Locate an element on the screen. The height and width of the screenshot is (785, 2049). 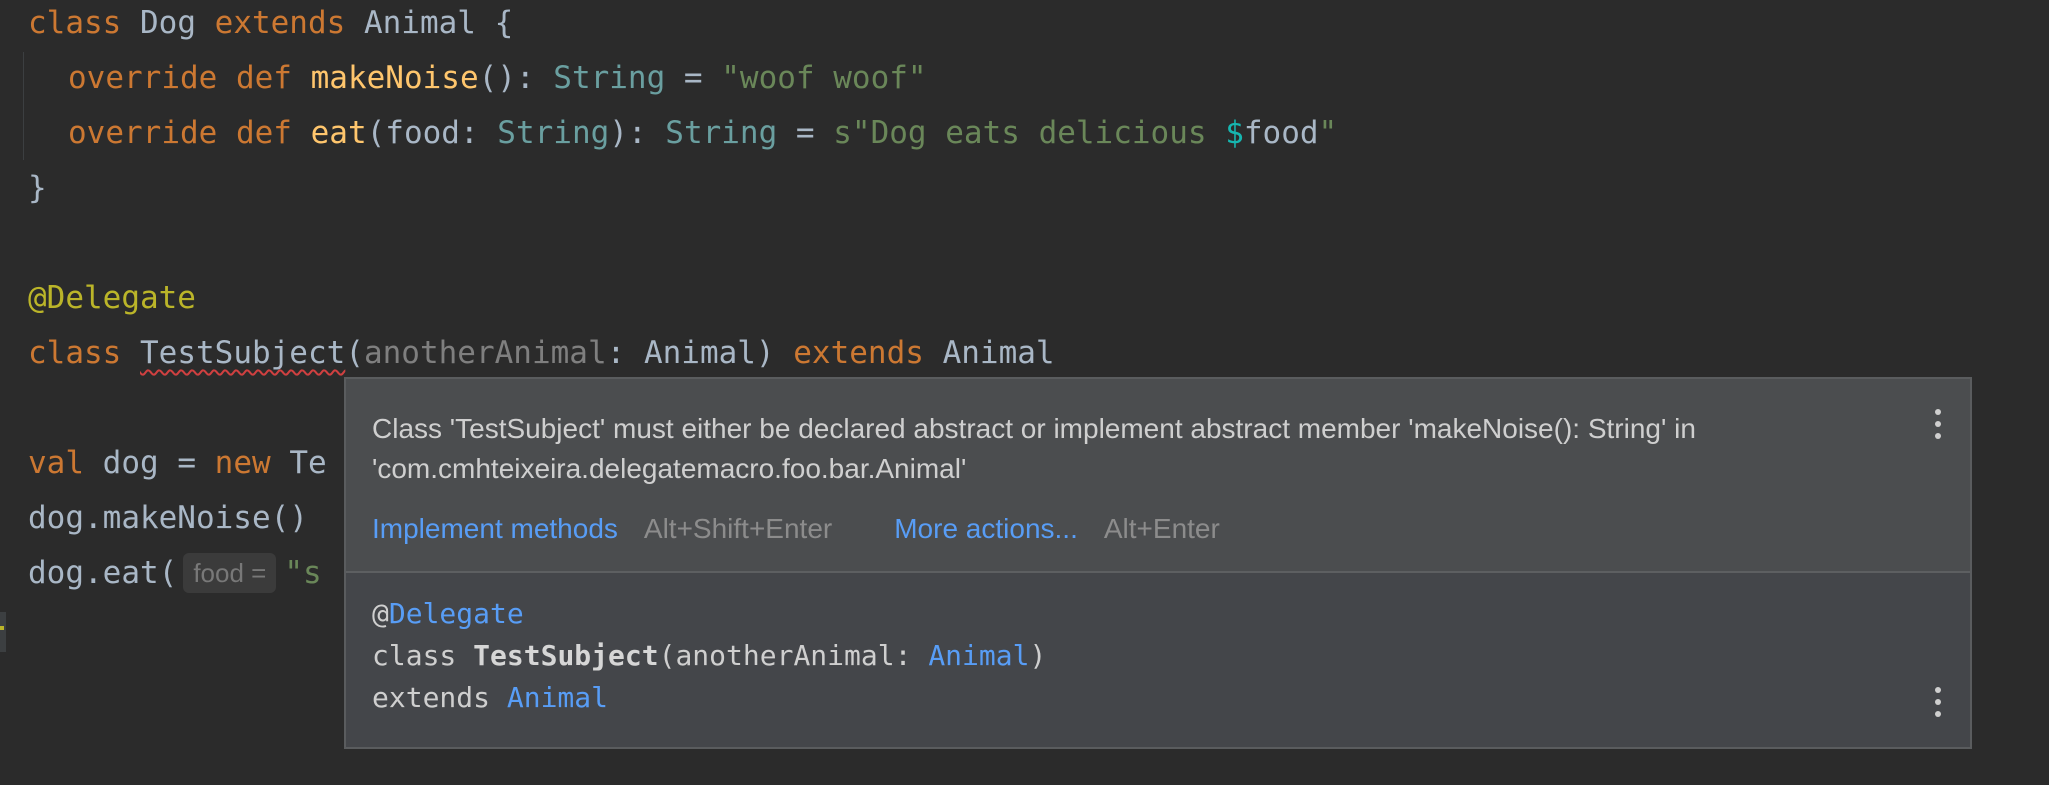
code-line-1: class Dog extends Animal { is located at coordinates (270, 23).